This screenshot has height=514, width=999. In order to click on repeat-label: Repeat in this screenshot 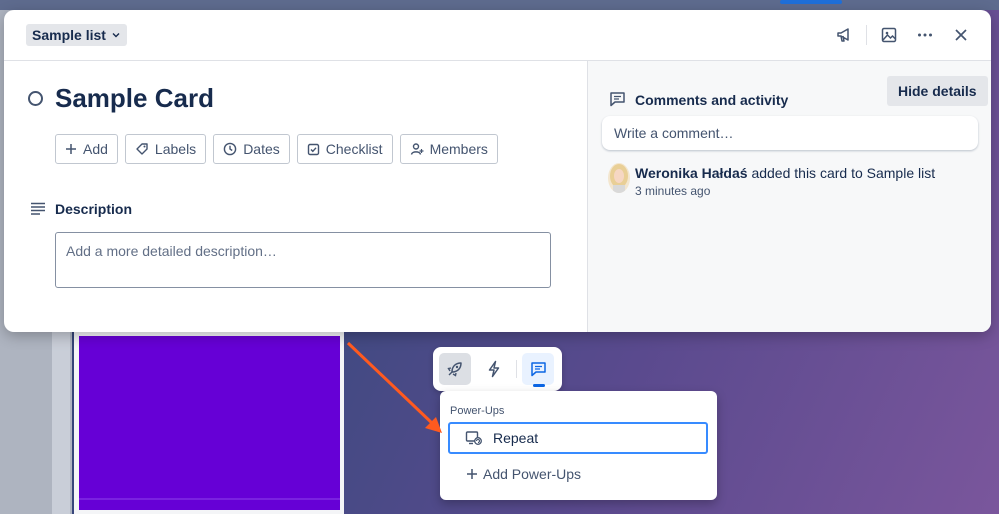, I will do `click(516, 438)`.